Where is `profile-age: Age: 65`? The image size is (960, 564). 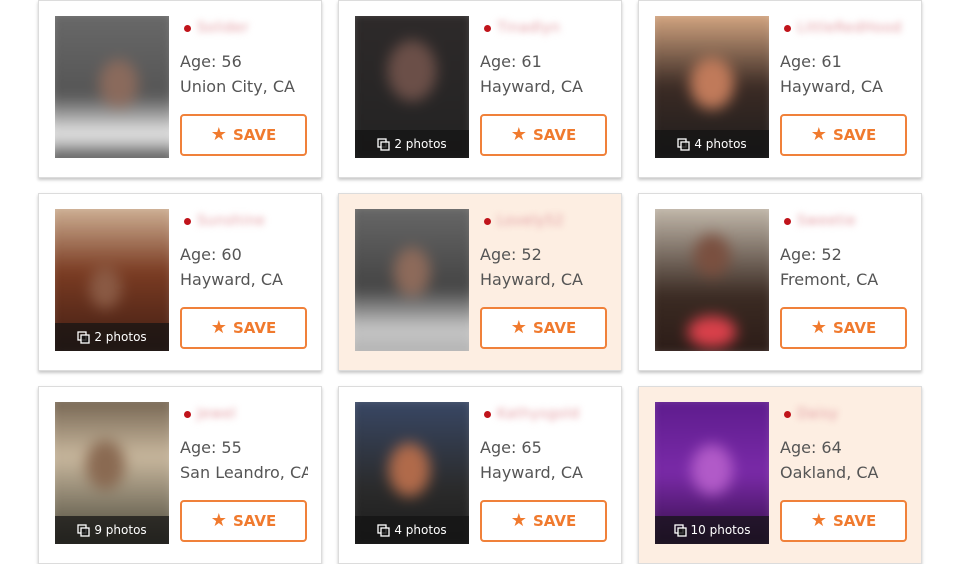 profile-age: Age: 65 is located at coordinates (511, 447).